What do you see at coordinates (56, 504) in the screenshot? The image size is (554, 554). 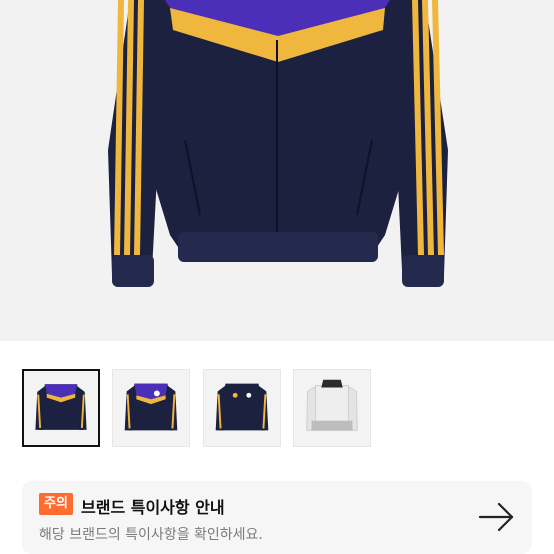 I see `caution-badge: 주의` at bounding box center [56, 504].